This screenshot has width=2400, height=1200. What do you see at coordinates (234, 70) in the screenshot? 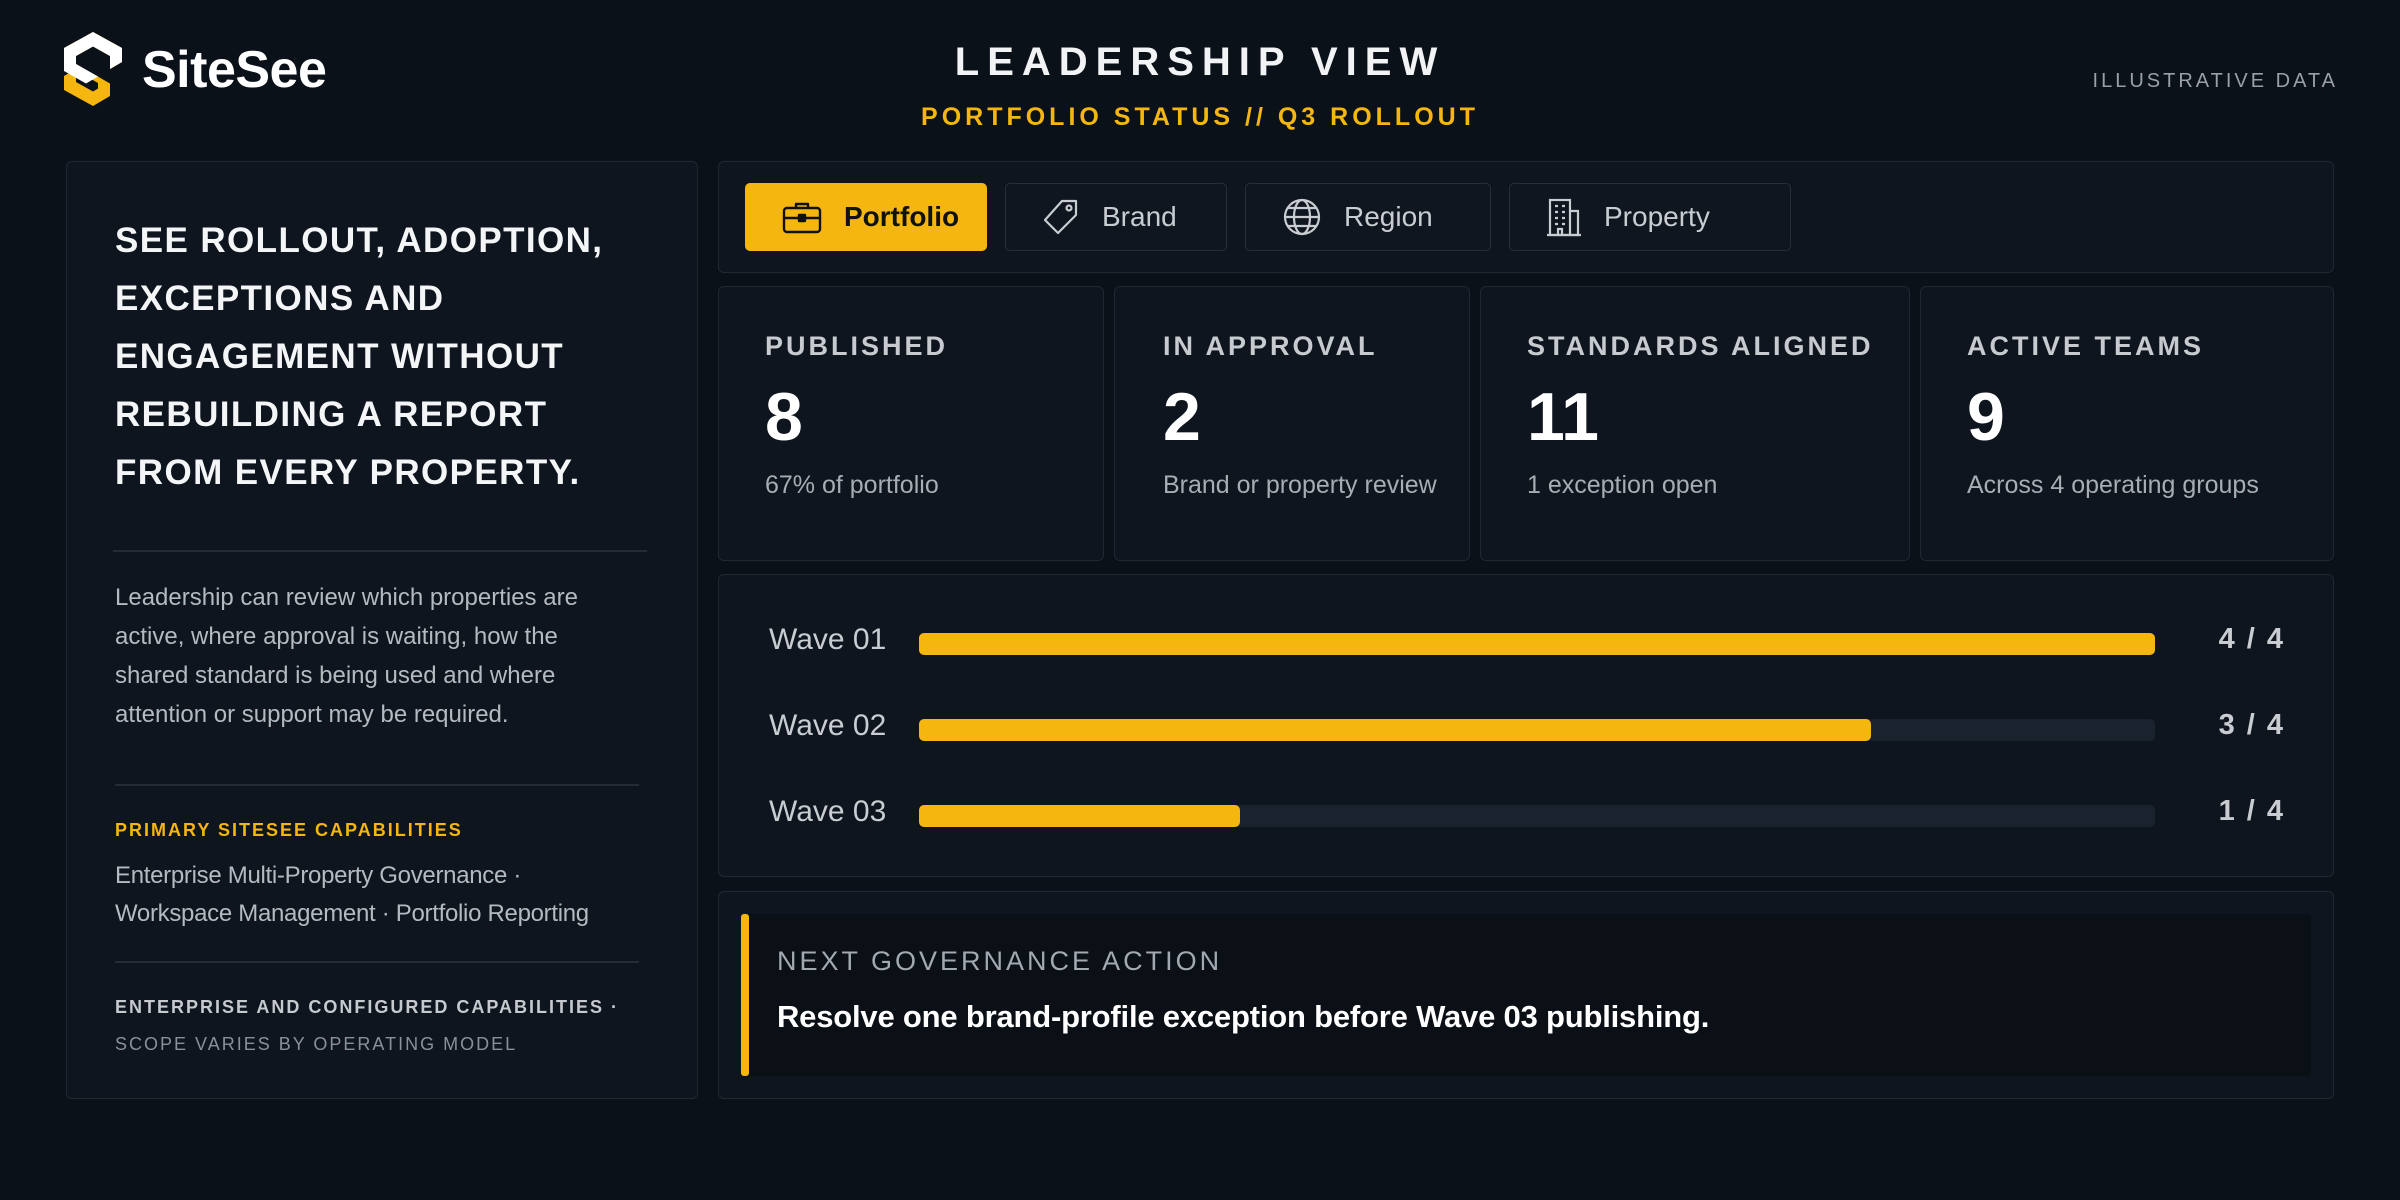
I see `brand-name: SiteSee` at bounding box center [234, 70].